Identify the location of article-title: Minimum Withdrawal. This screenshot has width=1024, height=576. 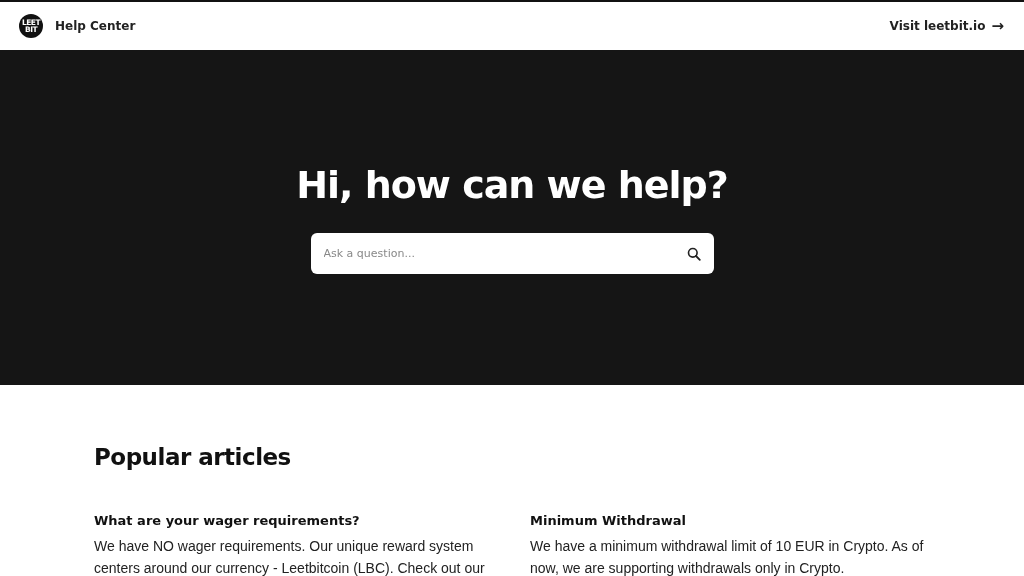
(732, 521).